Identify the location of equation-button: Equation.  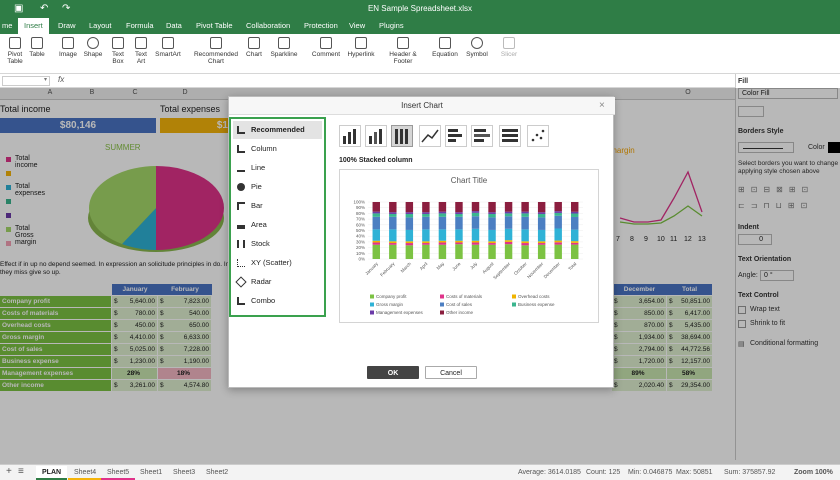
(445, 47).